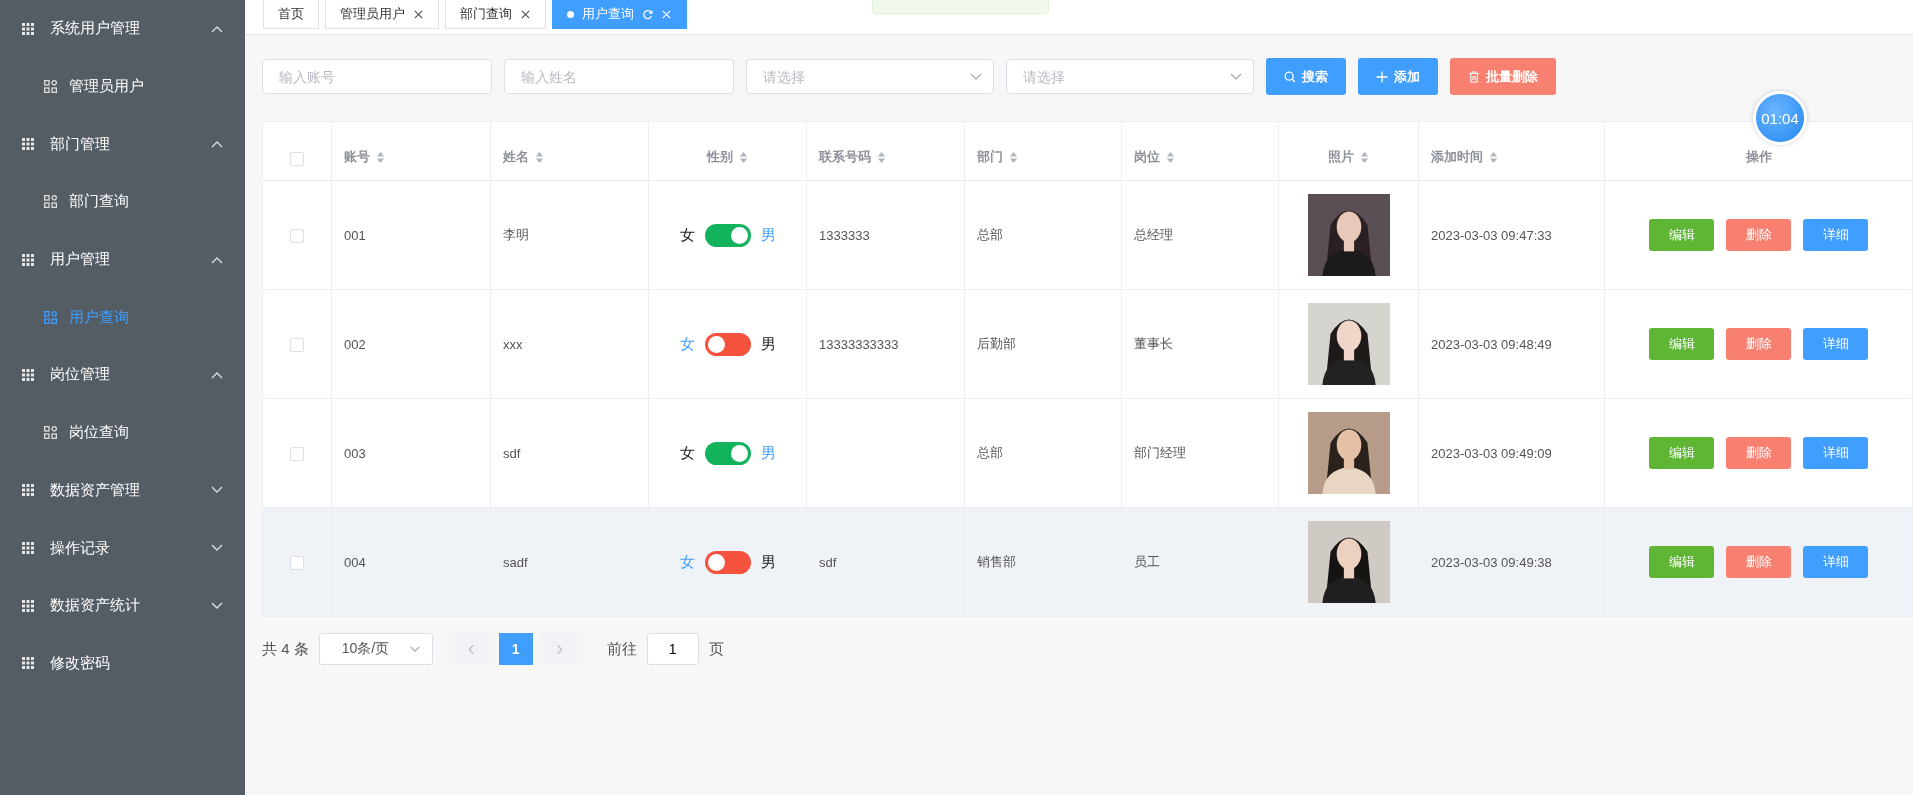 This screenshot has width=1913, height=795. What do you see at coordinates (382, 14) in the screenshot?
I see `tab: 管理员用户` at bounding box center [382, 14].